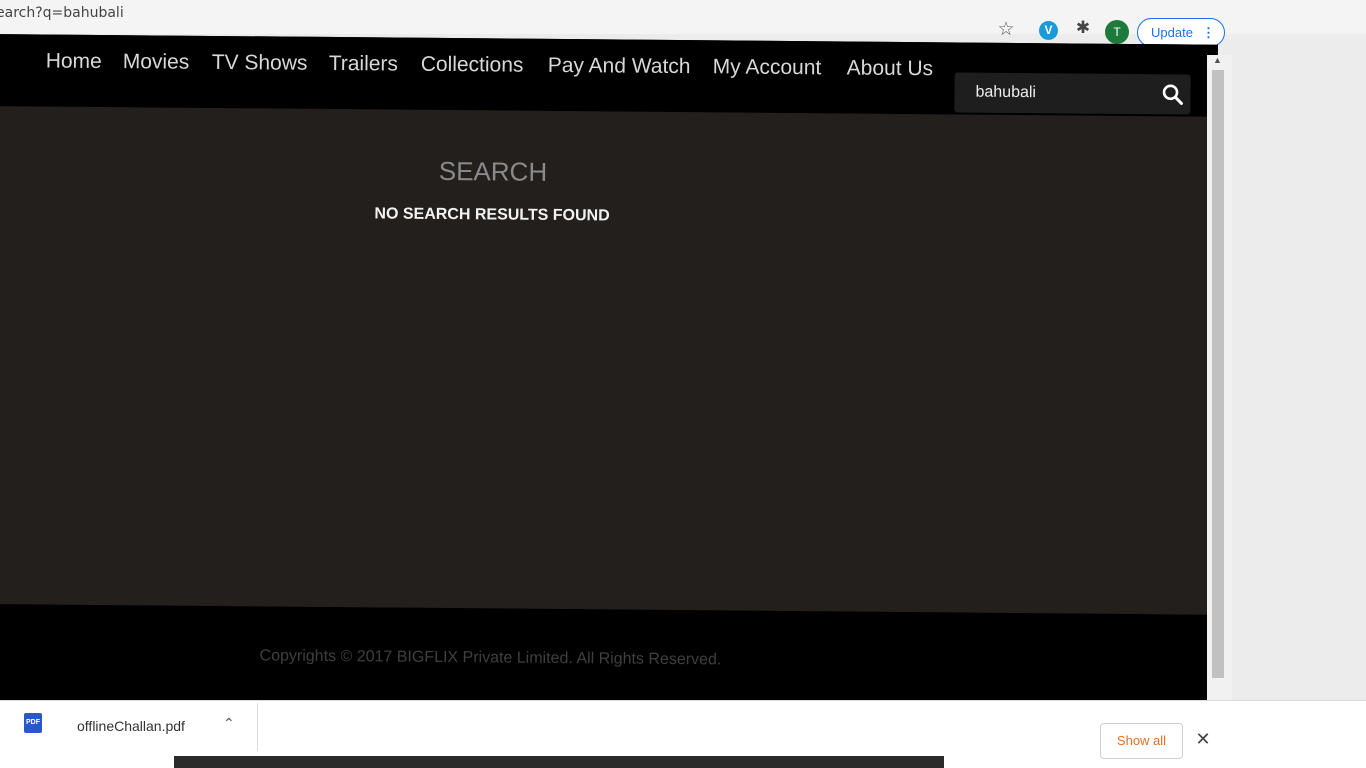 Image resolution: width=1366 pixels, height=768 pixels. Describe the element at coordinates (62, 13) in the screenshot. I see `address-bar-url: earch?q=bahubali` at that location.